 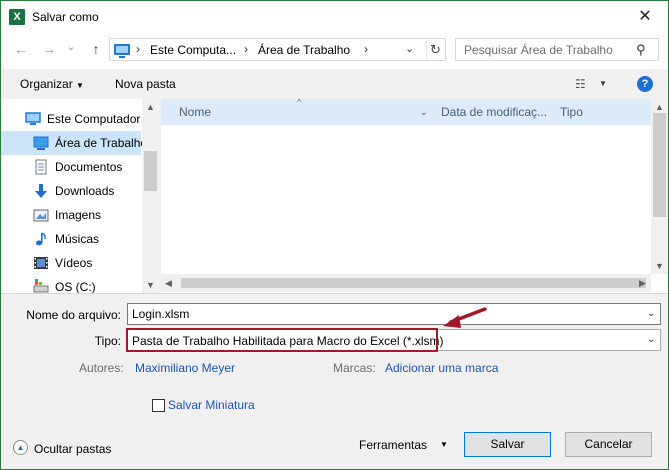 What do you see at coordinates (435, 49) in the screenshot?
I see `refresh-icon: ↻` at bounding box center [435, 49].